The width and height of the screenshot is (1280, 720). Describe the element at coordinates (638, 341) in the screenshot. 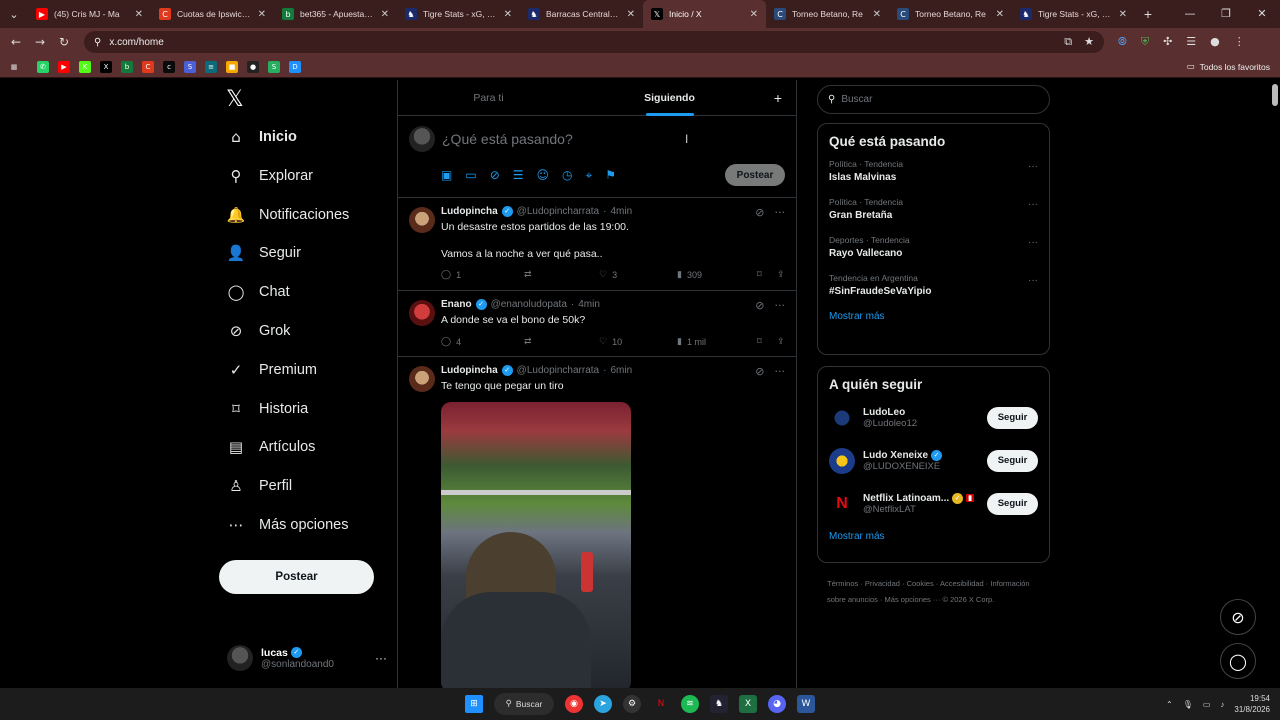

I see `like-button: ♡ 10` at that location.